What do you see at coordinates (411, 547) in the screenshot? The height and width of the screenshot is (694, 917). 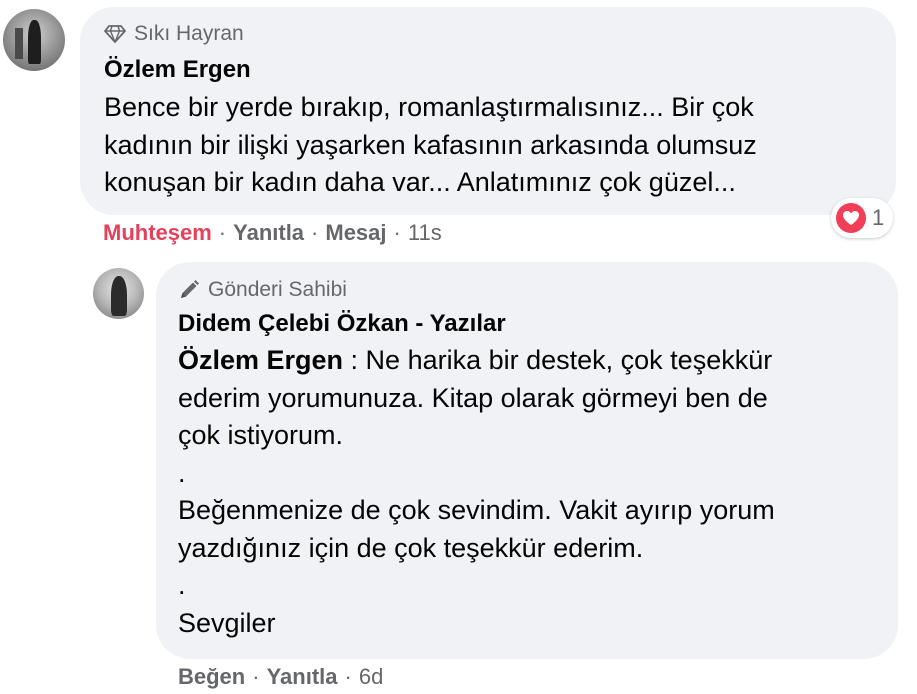 I see `reply-text-line: yazdığınız için de çok teşekkür ederim.` at bounding box center [411, 547].